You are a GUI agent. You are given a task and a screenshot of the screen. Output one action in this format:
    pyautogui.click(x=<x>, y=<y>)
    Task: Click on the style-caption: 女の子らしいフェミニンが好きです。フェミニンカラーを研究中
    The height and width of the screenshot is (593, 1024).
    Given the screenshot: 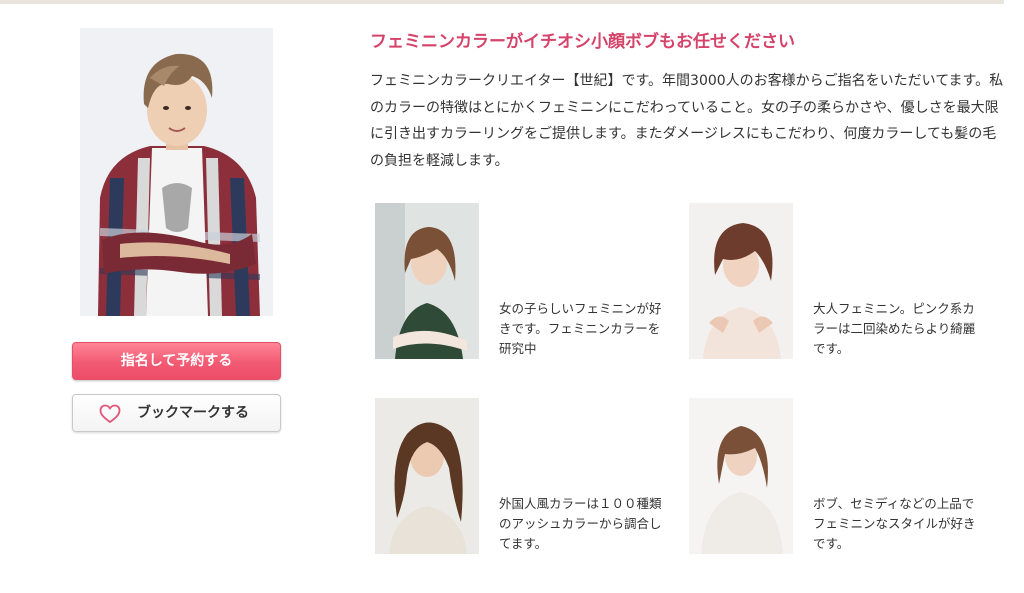 What is the action you would take?
    pyautogui.click(x=580, y=328)
    